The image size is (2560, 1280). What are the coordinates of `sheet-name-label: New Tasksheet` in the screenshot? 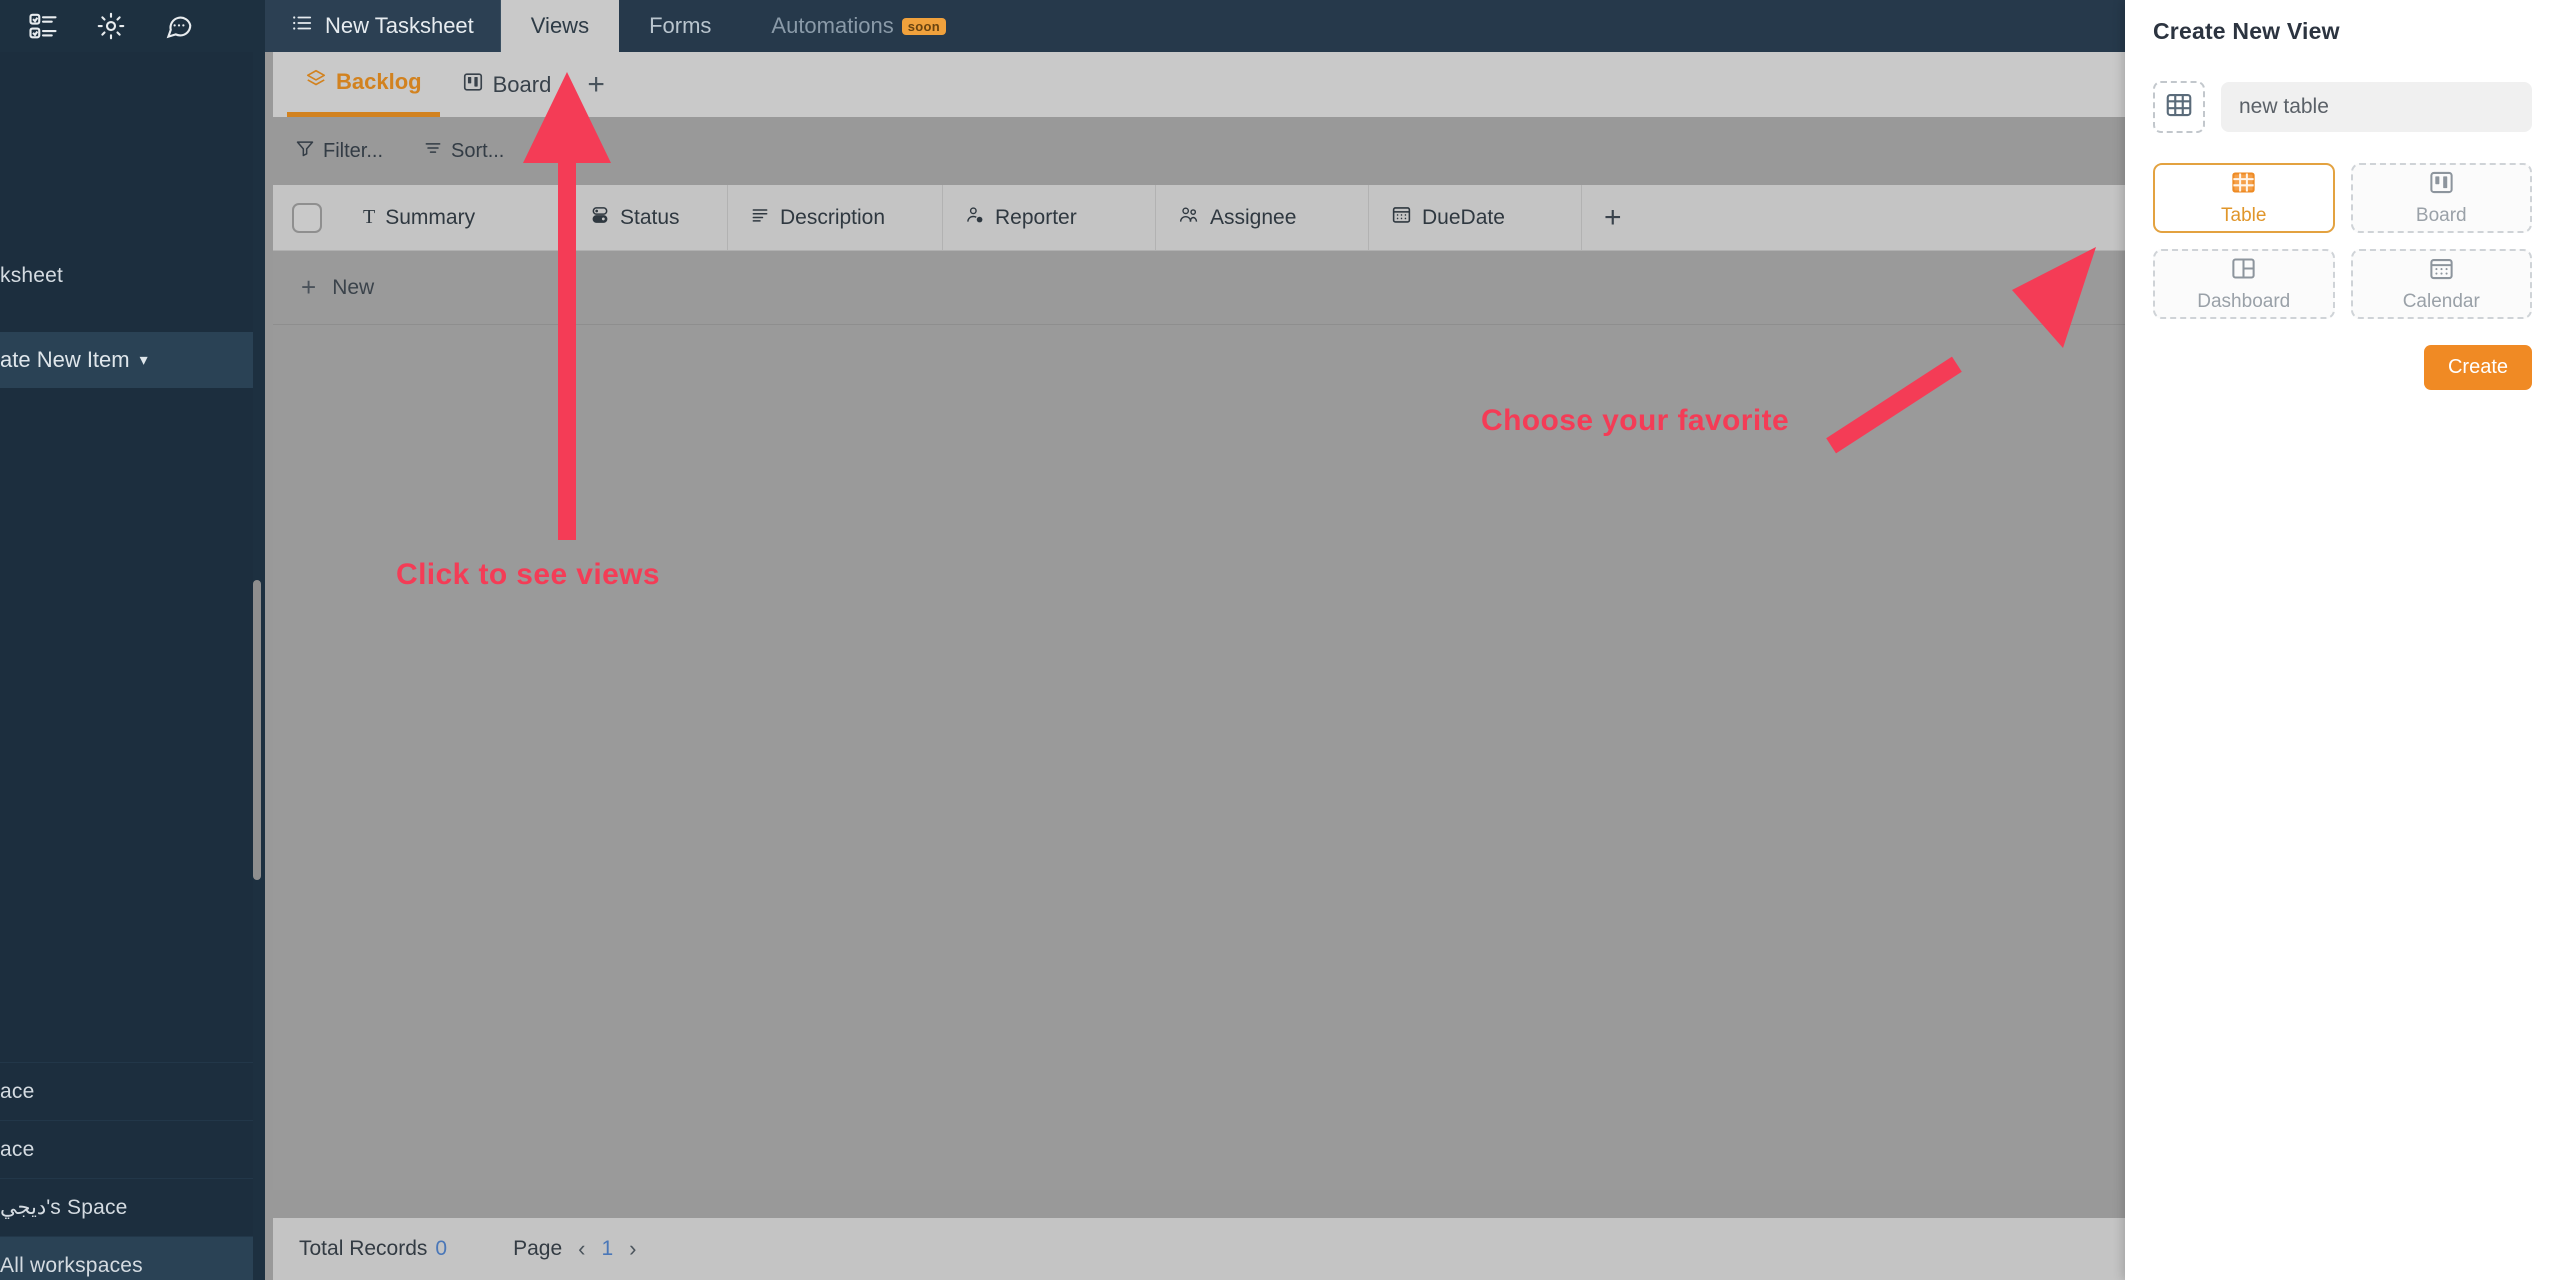 It's located at (399, 25).